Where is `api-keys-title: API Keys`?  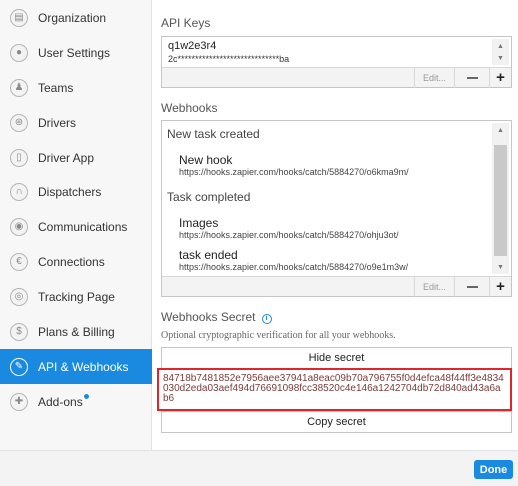
api-keys-title: API Keys is located at coordinates (186, 23).